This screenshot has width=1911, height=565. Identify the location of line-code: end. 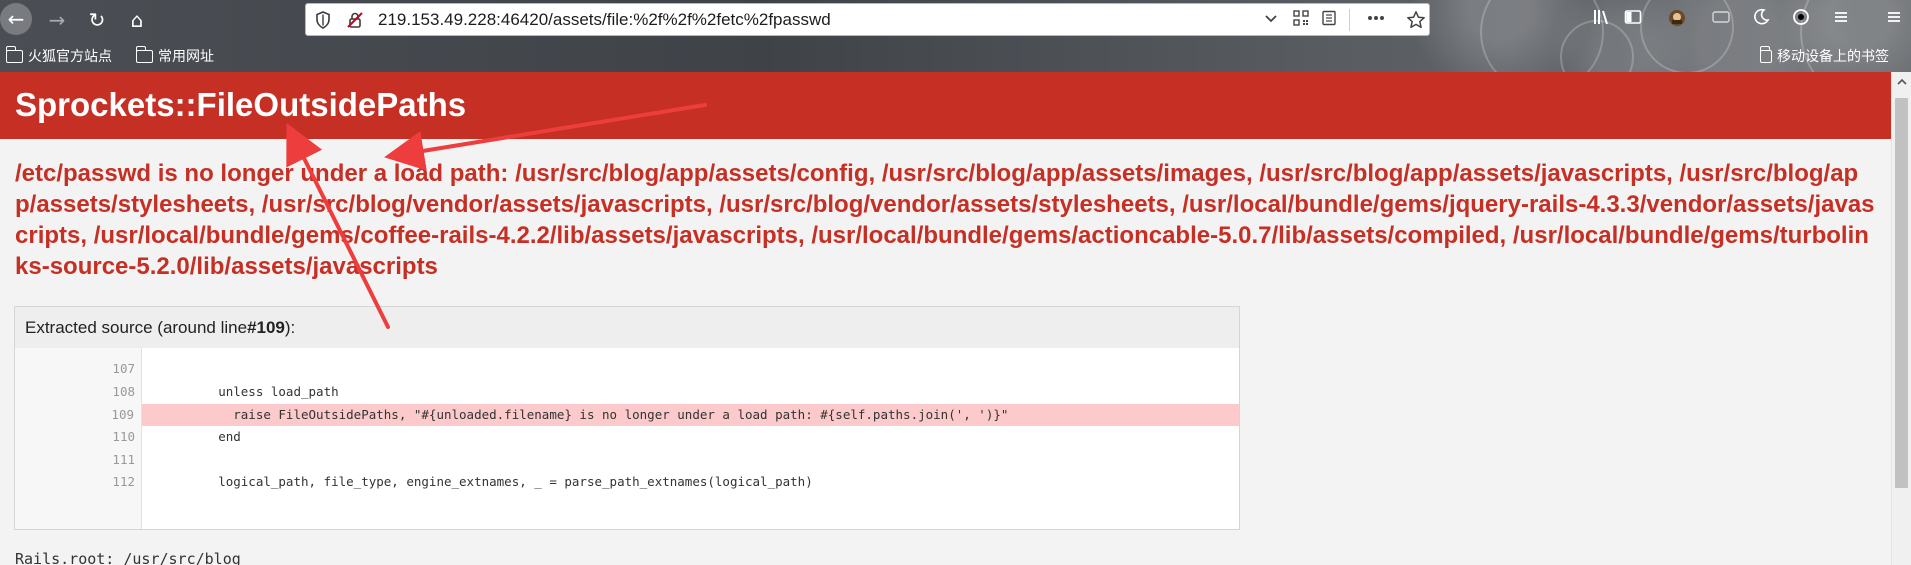
(199, 436).